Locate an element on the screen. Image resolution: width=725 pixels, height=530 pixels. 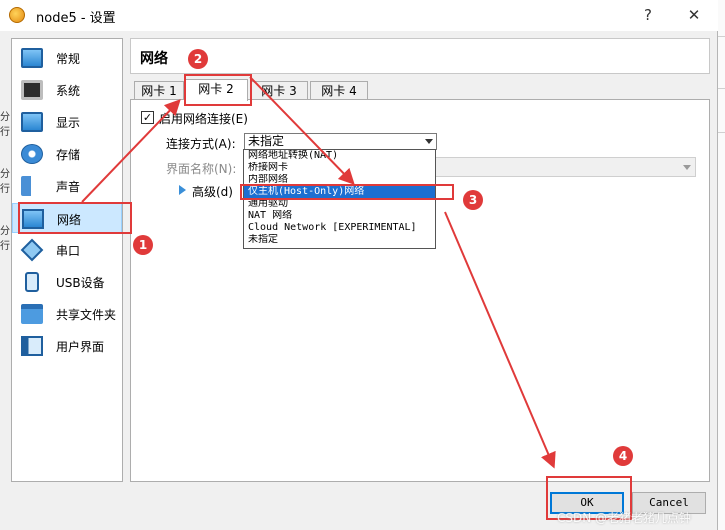
sidebar-item-system: 系统 is located at coordinates (67, 90).